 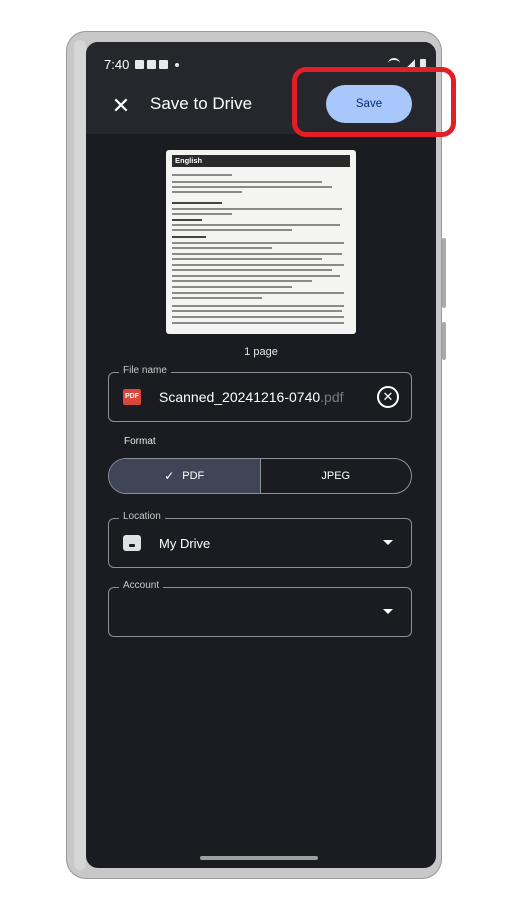 What do you see at coordinates (169, 476) in the screenshot?
I see `check-icon: ✓` at bounding box center [169, 476].